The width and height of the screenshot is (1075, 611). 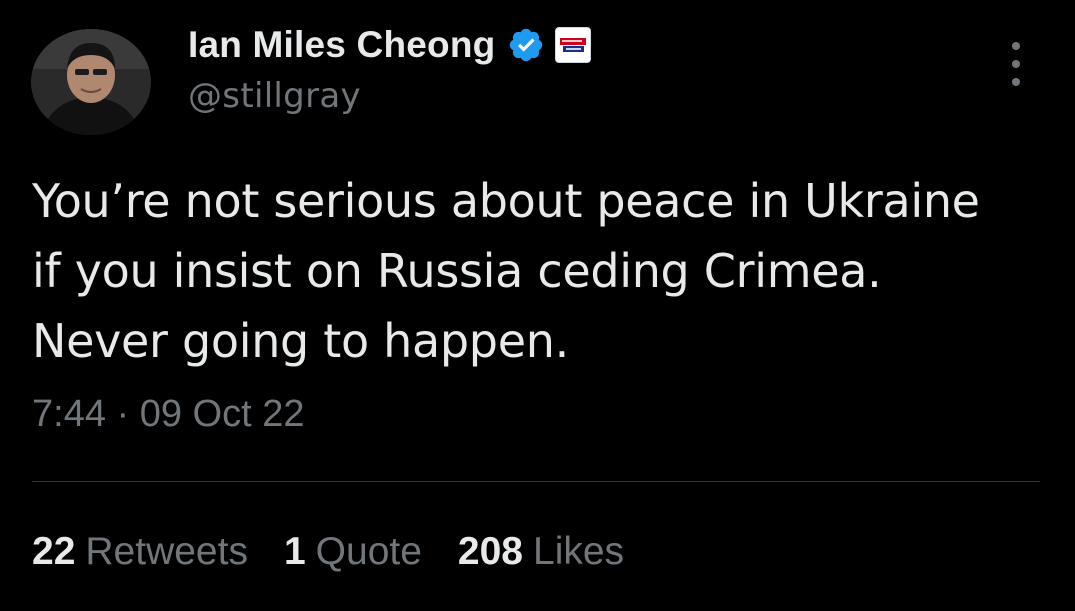 What do you see at coordinates (274, 96) in the screenshot?
I see `author-handle: @stillgray` at bounding box center [274, 96].